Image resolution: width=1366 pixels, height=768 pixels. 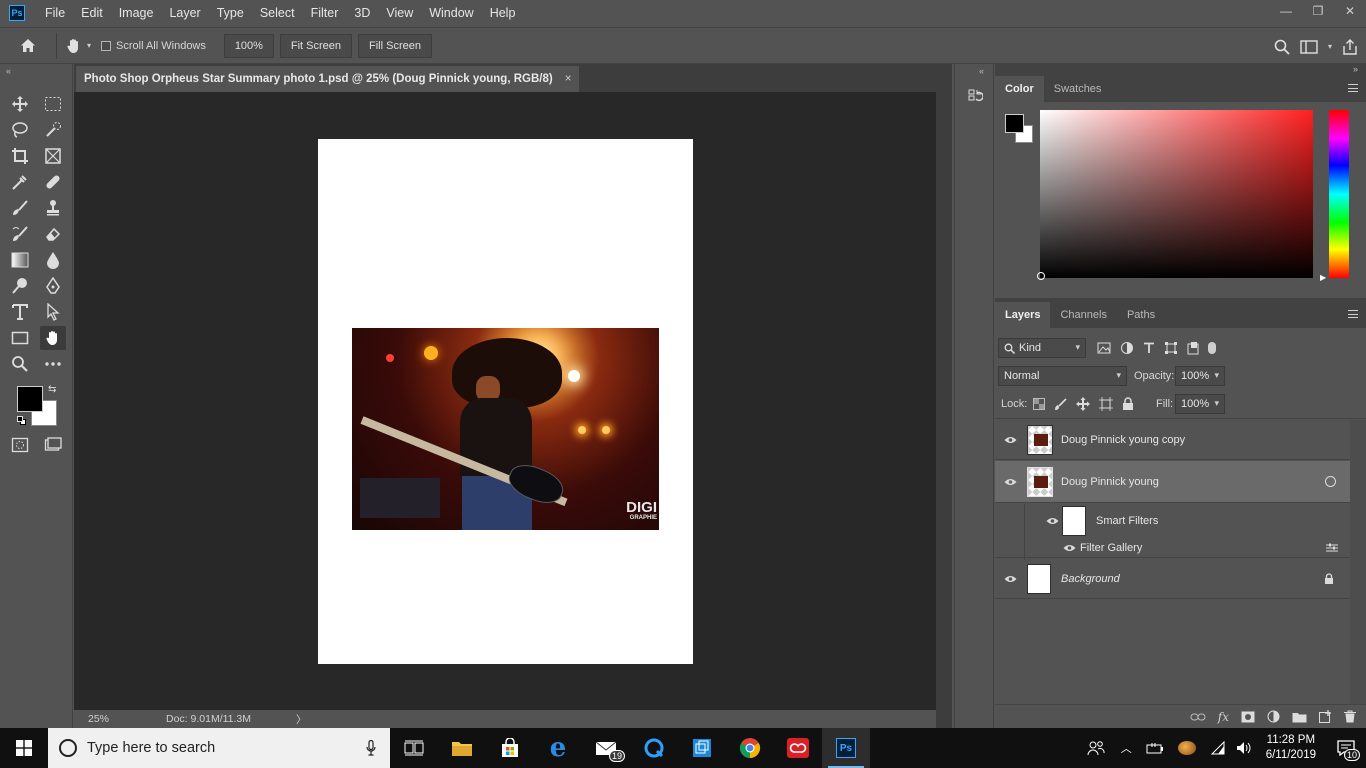 I want to click on move-tool-icon, so click(x=20, y=104).